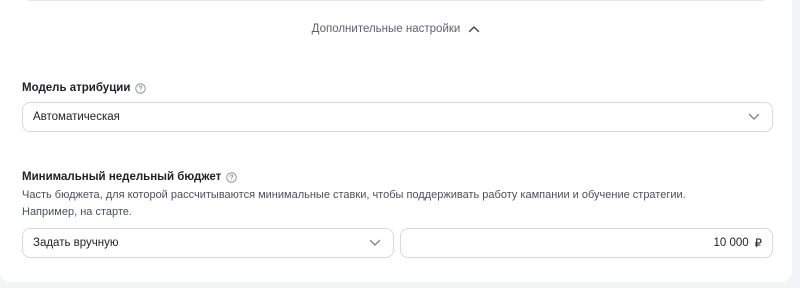 This screenshot has width=800, height=288. I want to click on attribution-model-value: Автоматическая, so click(76, 117).